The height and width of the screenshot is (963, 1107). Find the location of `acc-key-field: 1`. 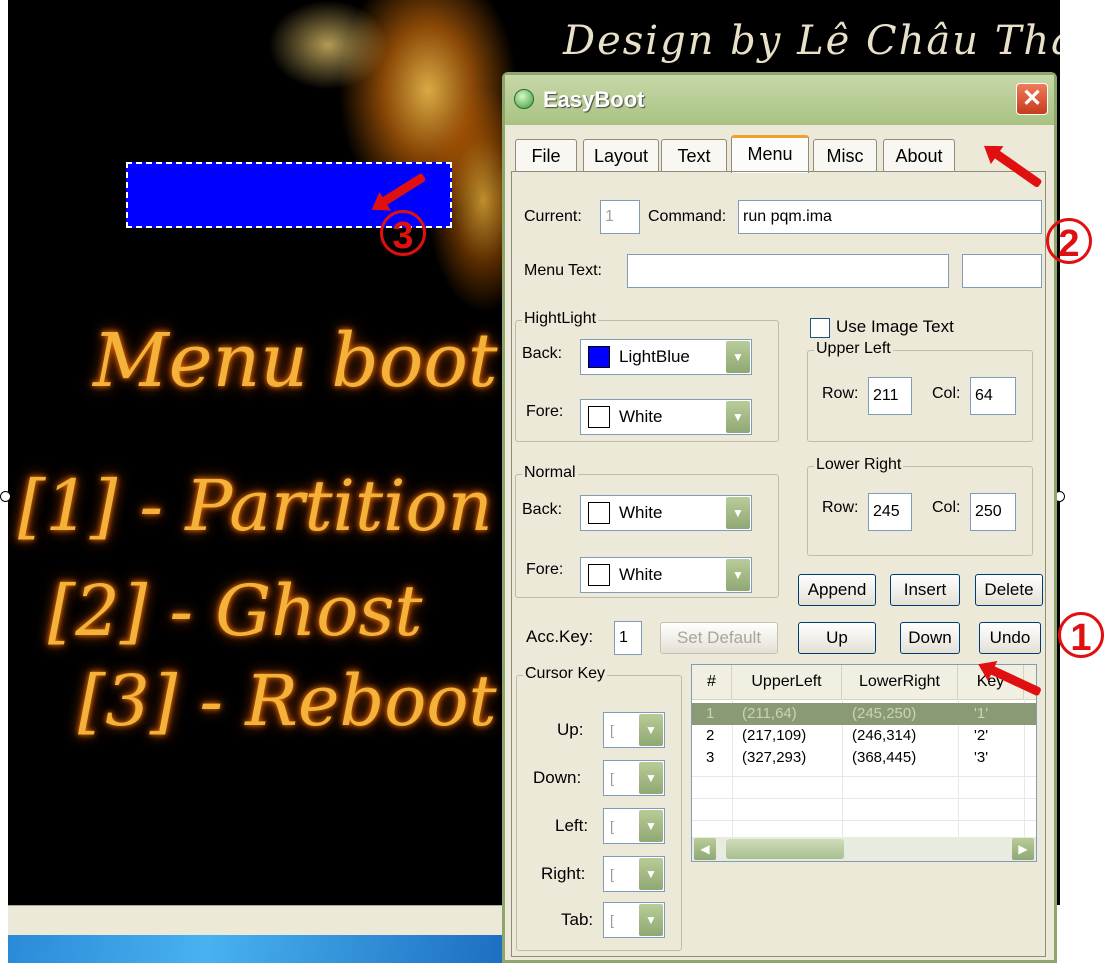

acc-key-field: 1 is located at coordinates (628, 638).